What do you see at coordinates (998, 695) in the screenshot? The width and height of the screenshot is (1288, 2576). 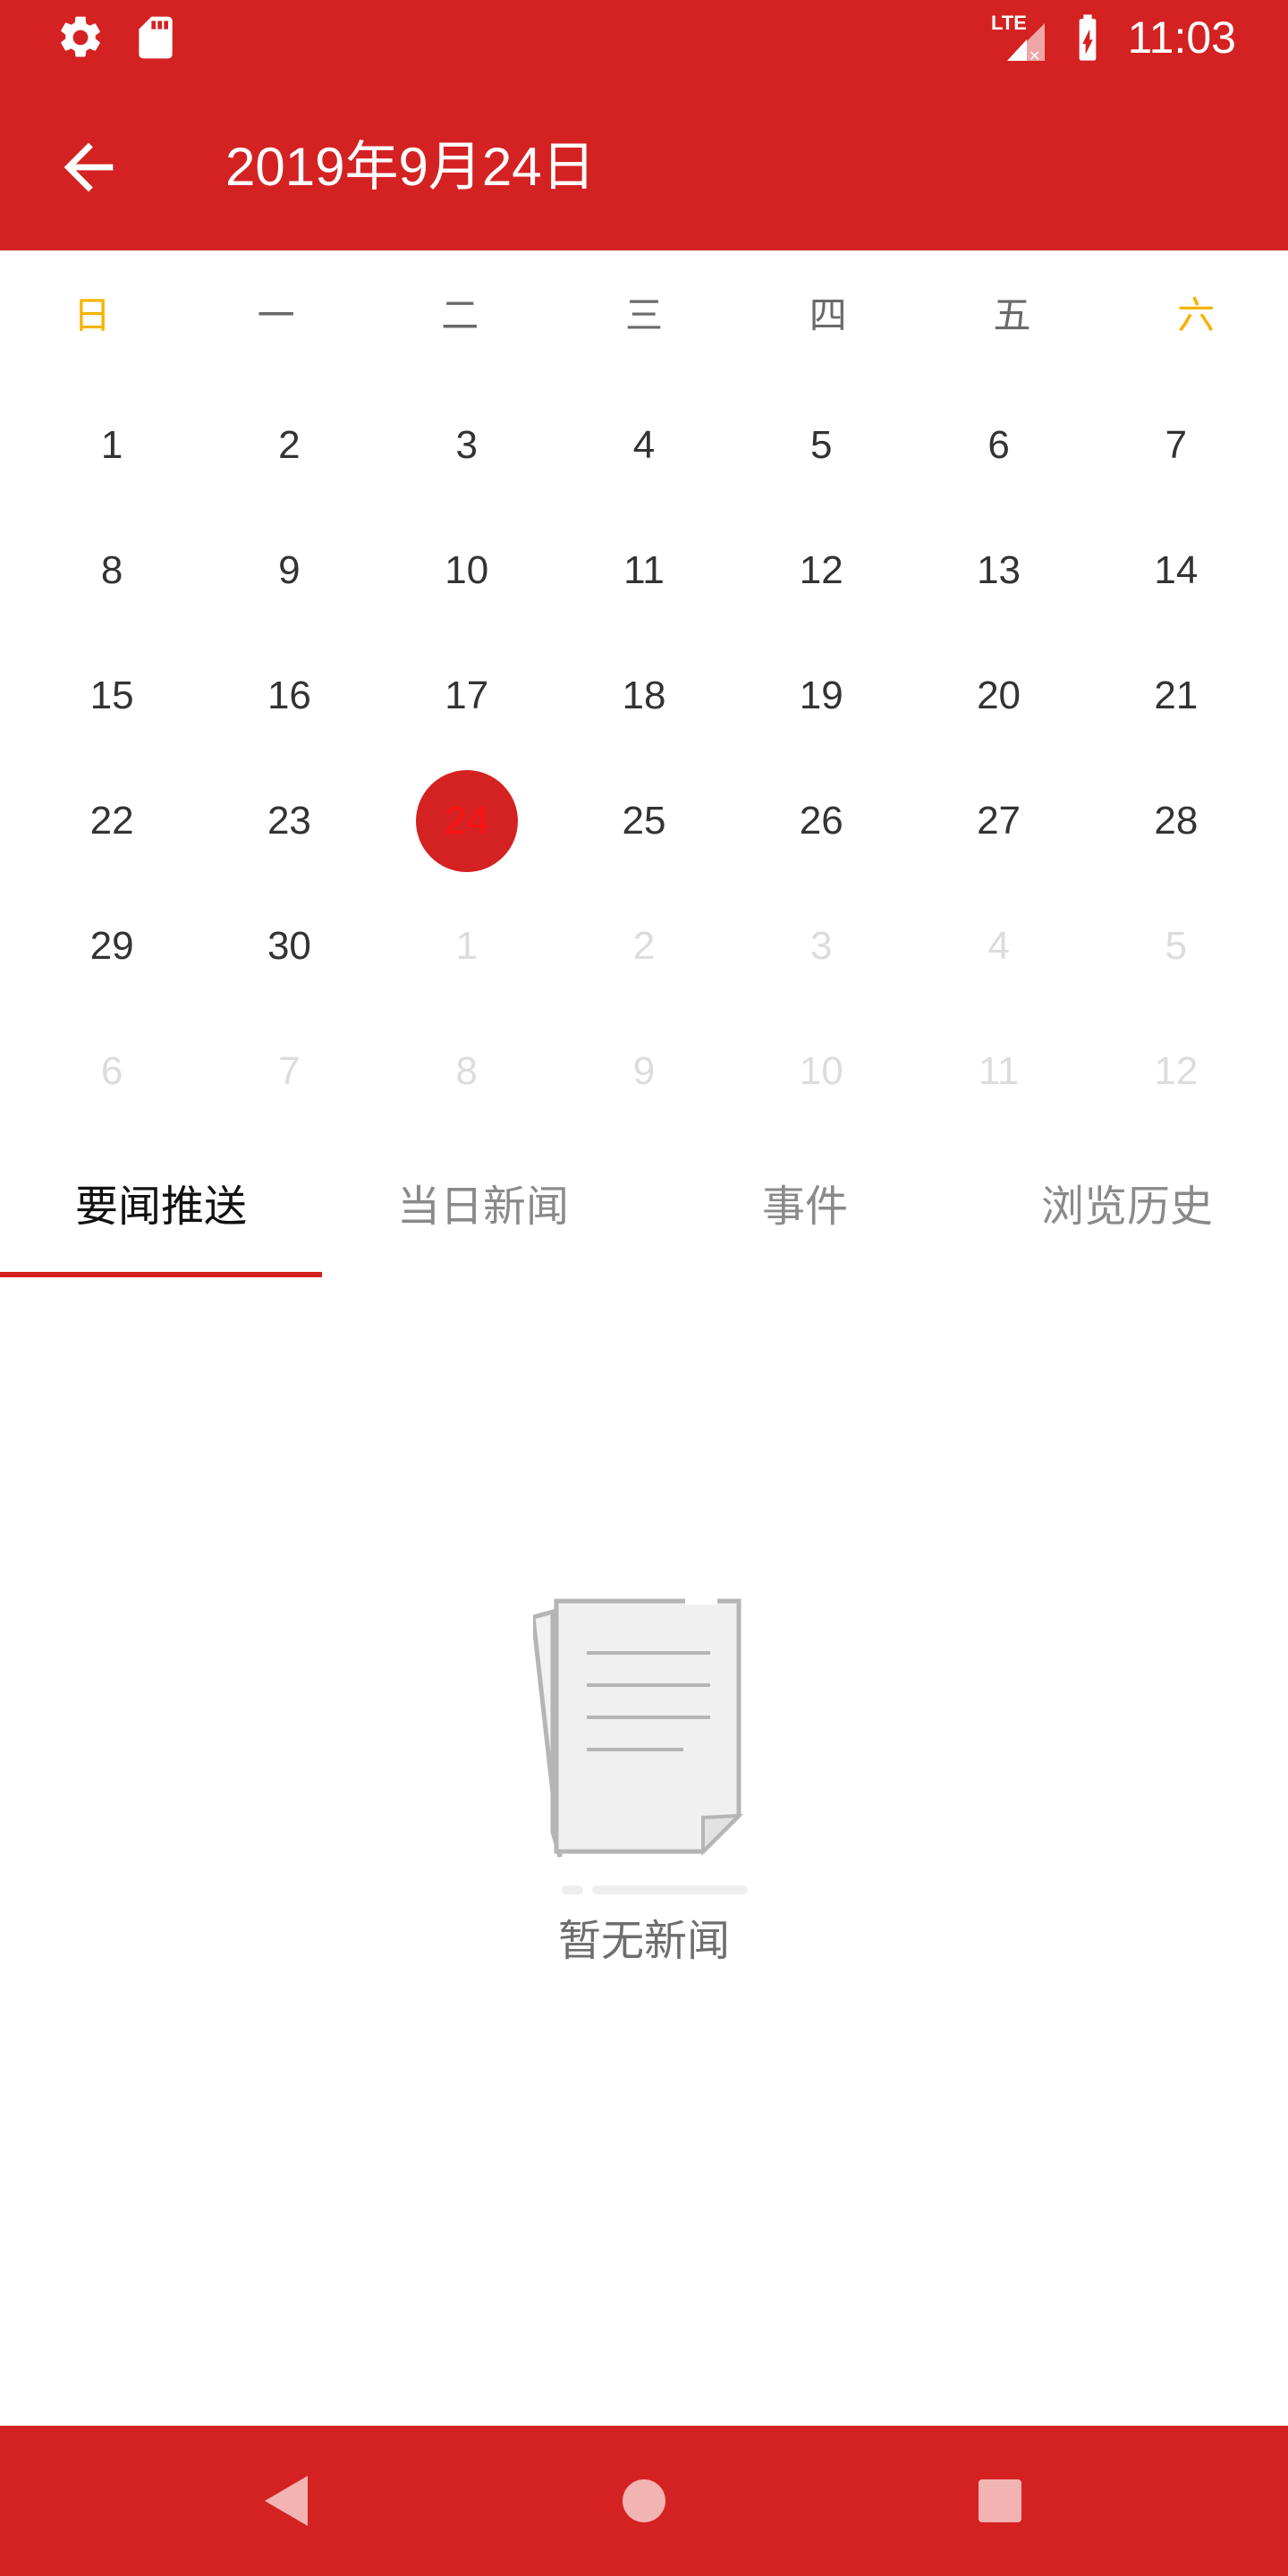 I see `calendar-day: 20` at bounding box center [998, 695].